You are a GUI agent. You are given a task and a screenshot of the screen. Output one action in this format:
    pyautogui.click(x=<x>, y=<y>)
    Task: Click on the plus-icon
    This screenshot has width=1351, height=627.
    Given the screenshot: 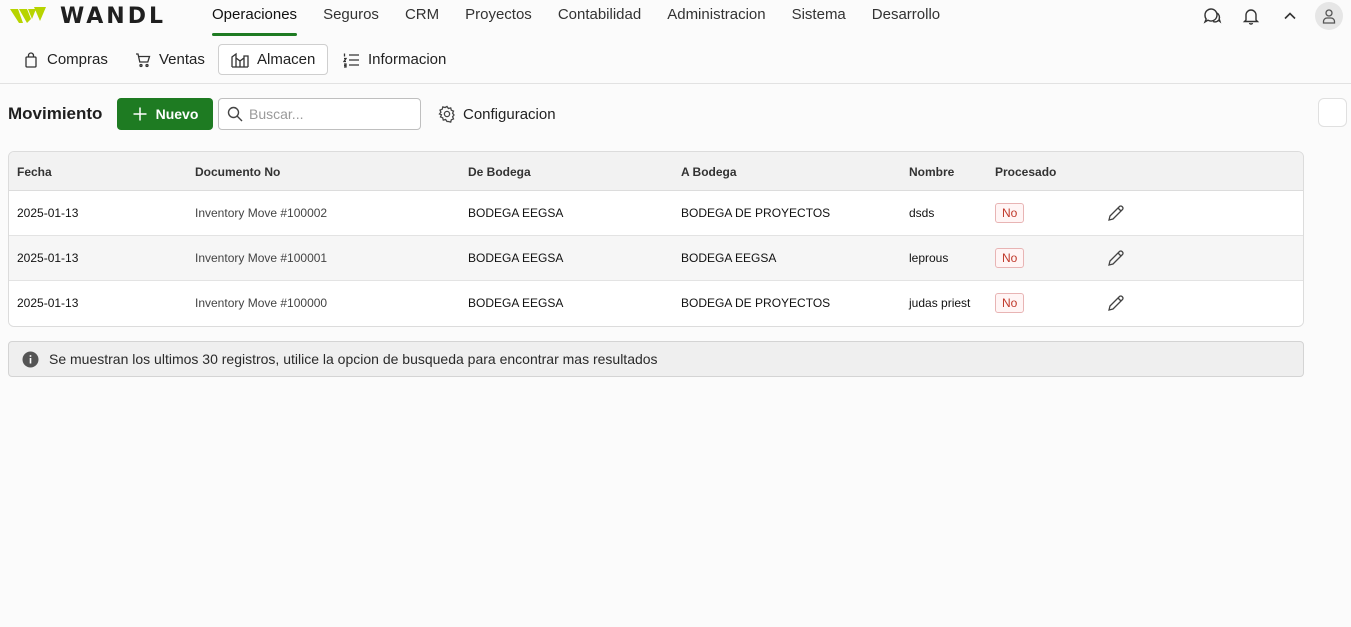 What is the action you would take?
    pyautogui.click(x=140, y=114)
    